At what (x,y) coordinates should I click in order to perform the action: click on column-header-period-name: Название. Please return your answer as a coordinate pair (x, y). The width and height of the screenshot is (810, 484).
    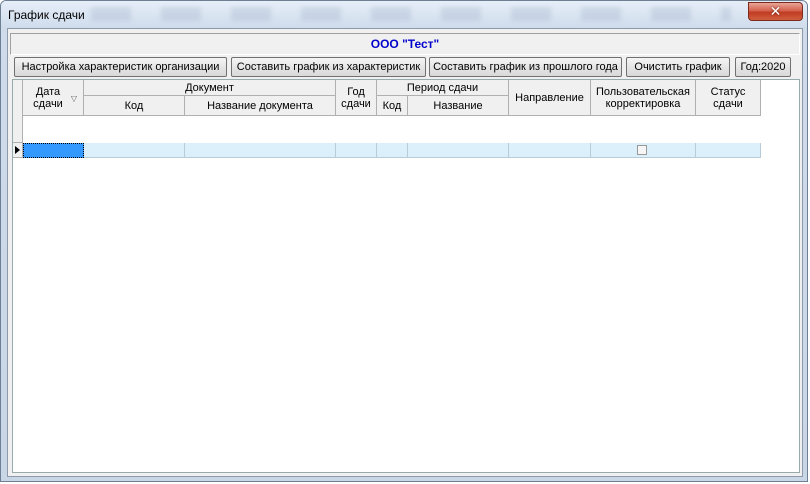
    Looking at the image, I should click on (458, 106).